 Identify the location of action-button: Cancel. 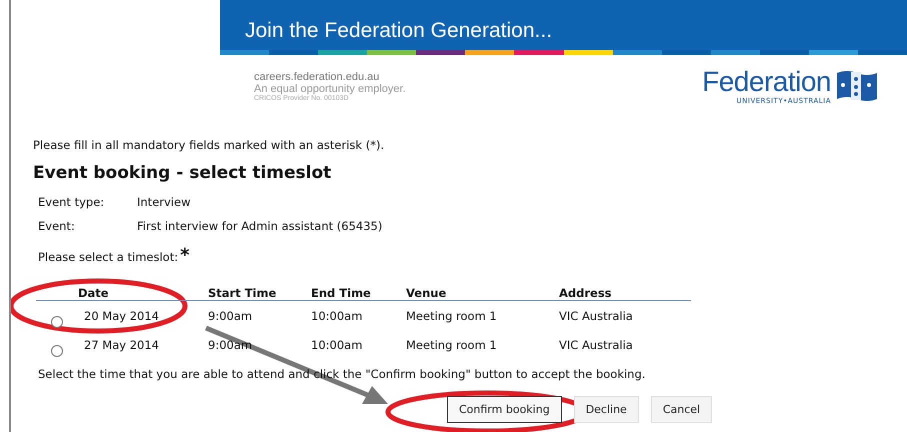
(681, 409).